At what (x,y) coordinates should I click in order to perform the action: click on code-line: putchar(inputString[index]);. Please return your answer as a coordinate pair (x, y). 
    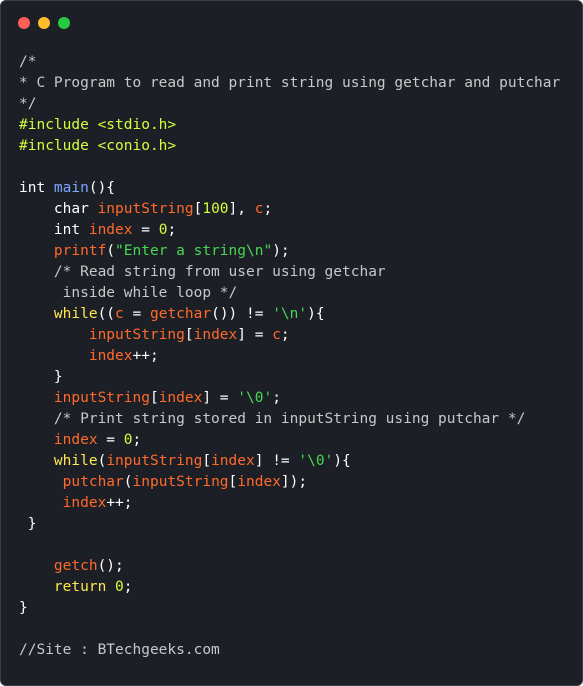
    Looking at the image, I should click on (289, 482).